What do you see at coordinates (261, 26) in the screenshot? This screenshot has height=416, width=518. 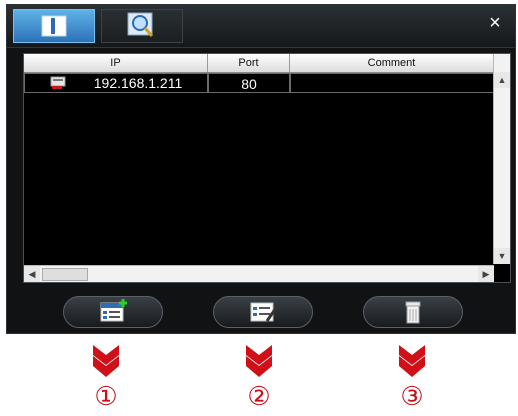 I see `title-bar: ×` at bounding box center [261, 26].